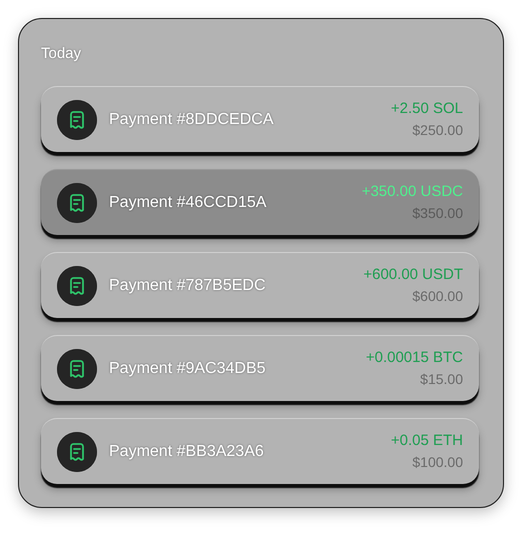 This screenshot has height=535, width=530. Describe the element at coordinates (437, 130) in the screenshot. I see `fiat-amount: $250.00` at that location.